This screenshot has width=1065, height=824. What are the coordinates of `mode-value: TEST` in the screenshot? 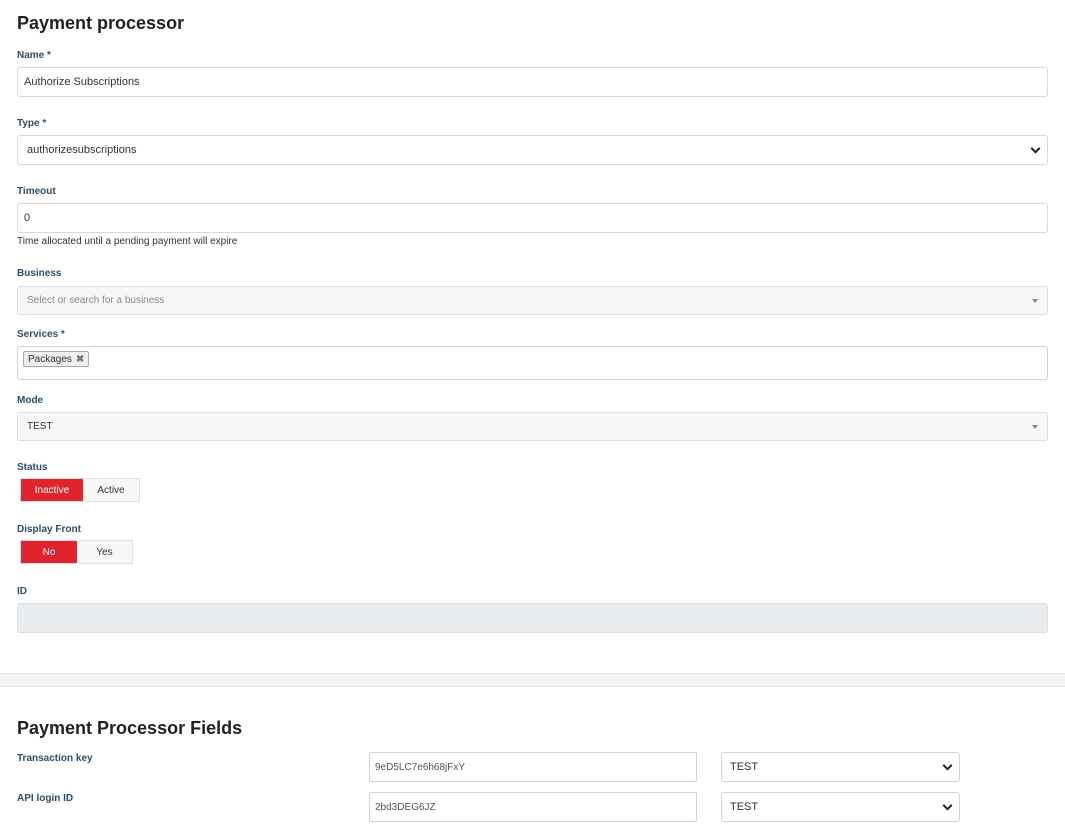 It's located at (40, 426).